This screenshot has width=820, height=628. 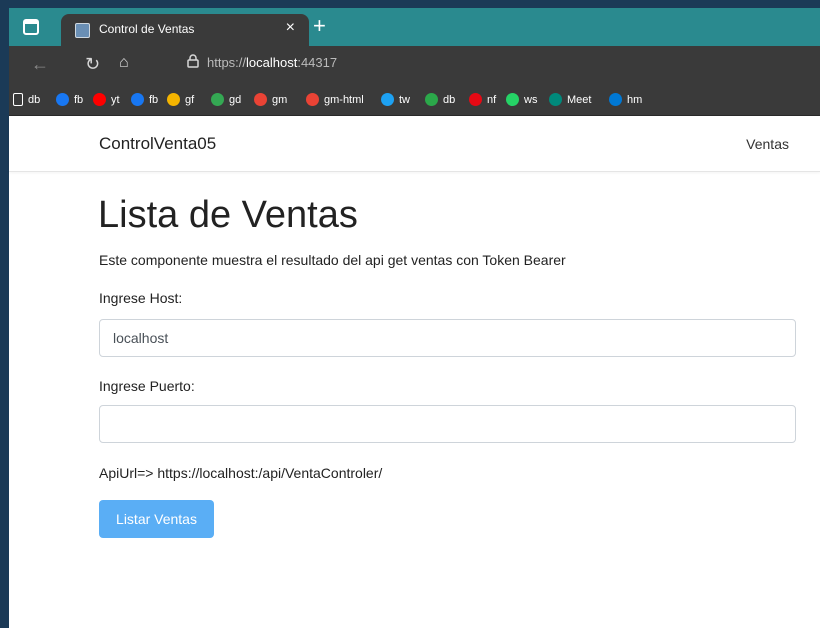 What do you see at coordinates (227, 62) in the screenshot?
I see `address-prefix: https://` at bounding box center [227, 62].